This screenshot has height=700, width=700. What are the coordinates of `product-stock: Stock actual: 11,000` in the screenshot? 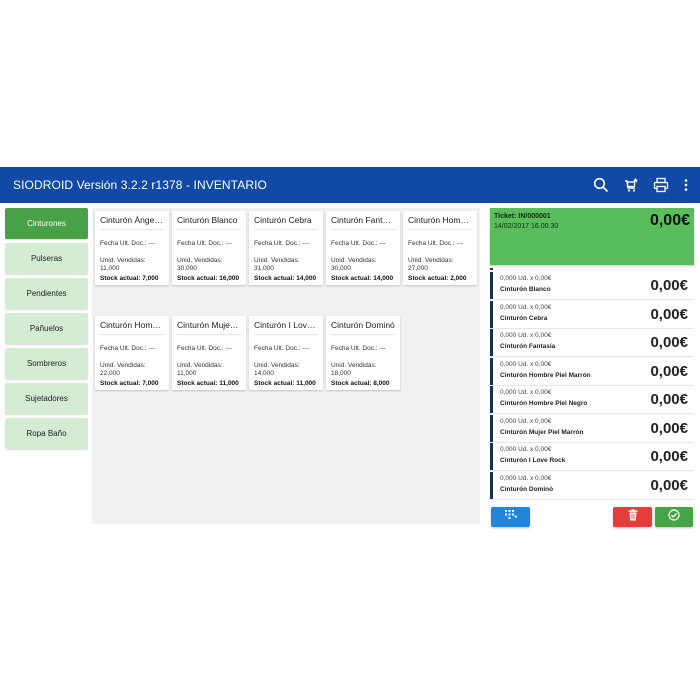 It's located at (285, 383).